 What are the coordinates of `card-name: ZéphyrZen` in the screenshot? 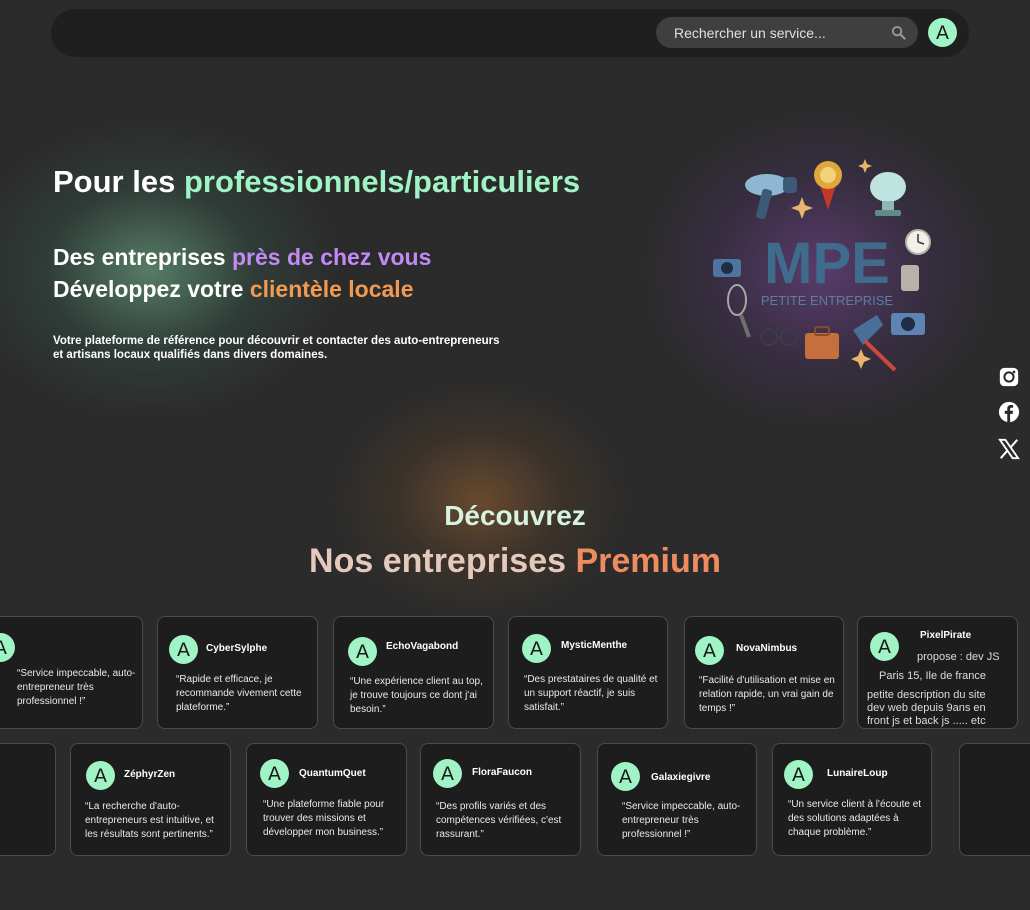 It's located at (150, 774).